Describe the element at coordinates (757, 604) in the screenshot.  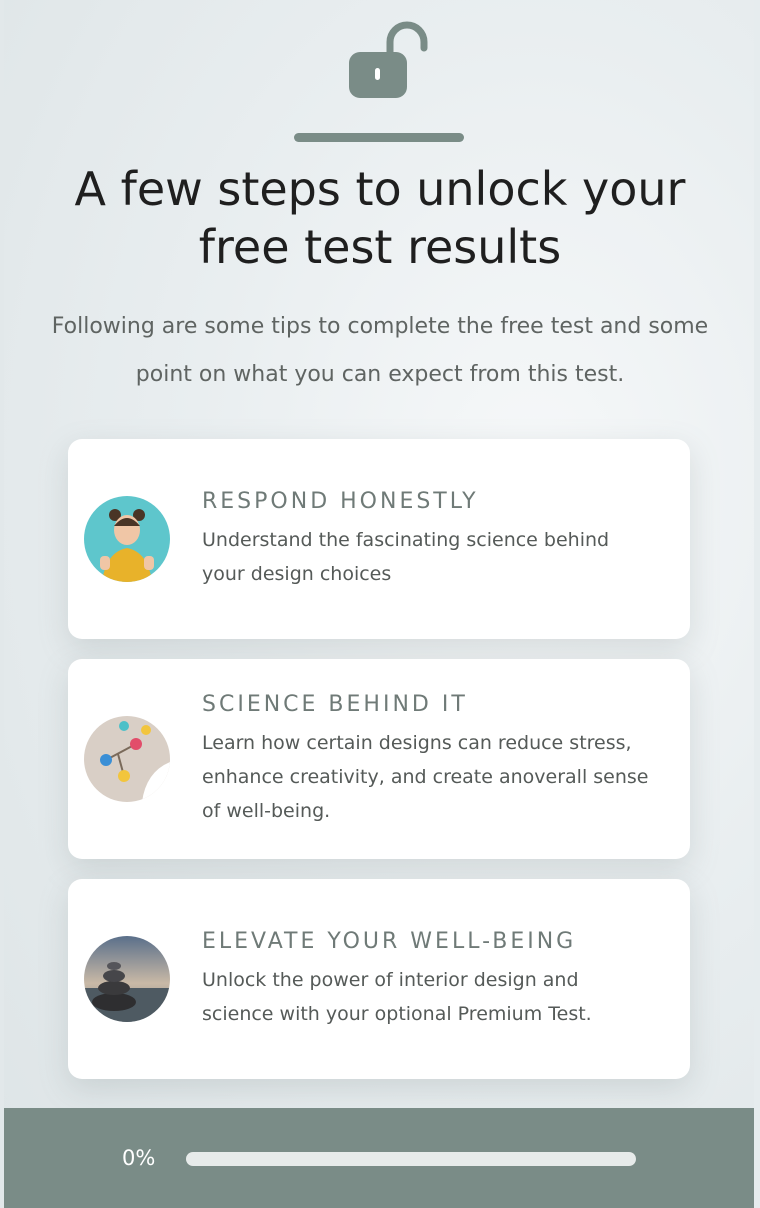
I see `frame-right-edge` at that location.